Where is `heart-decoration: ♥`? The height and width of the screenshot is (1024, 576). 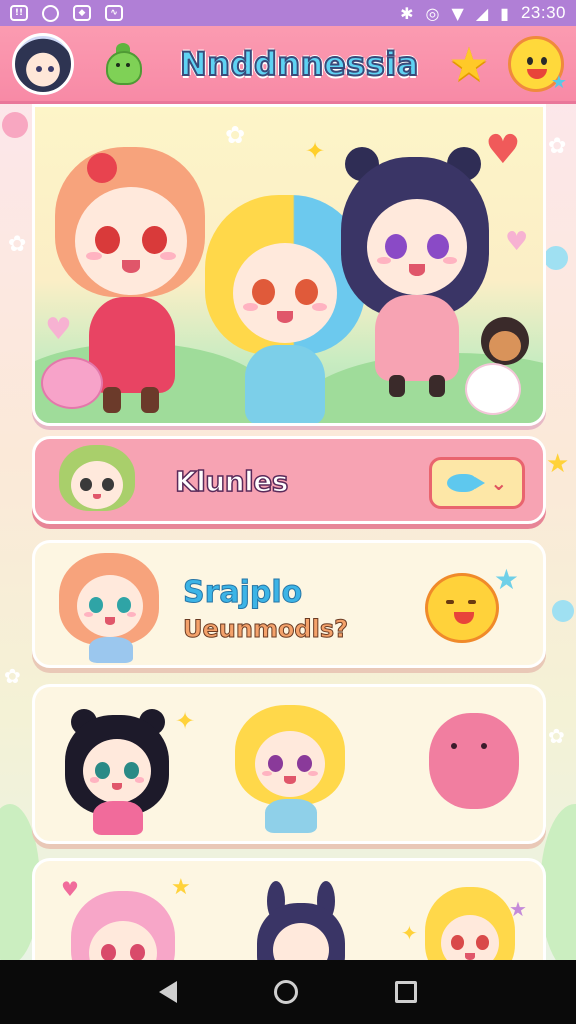 heart-decoration: ♥ is located at coordinates (517, 242).